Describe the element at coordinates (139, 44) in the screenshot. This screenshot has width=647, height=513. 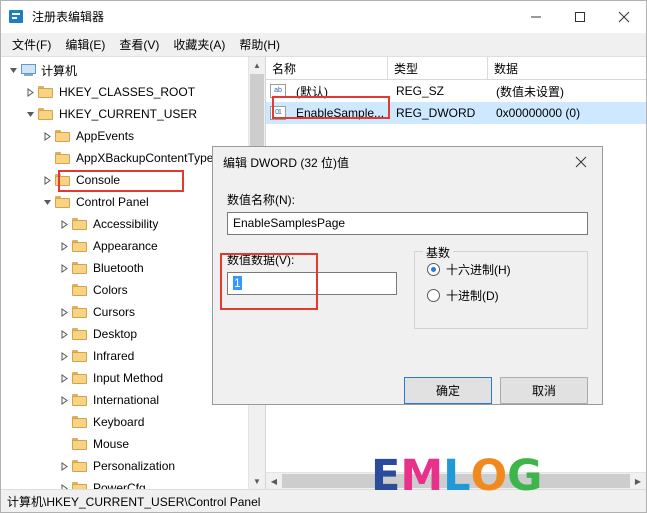
I see `menu-view: 查看(V)` at that location.